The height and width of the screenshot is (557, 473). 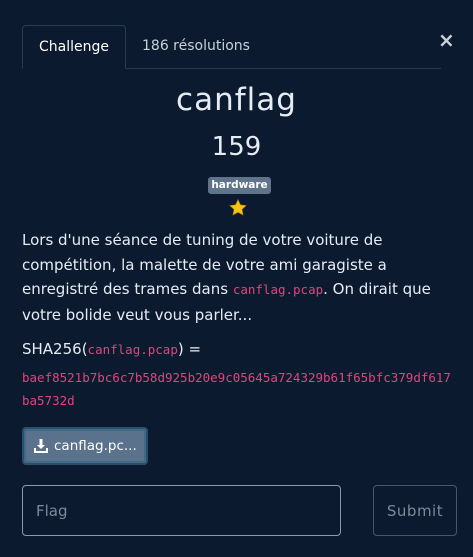 What do you see at coordinates (132, 349) in the screenshot?
I see `hash-filename: canflag.pcap` at bounding box center [132, 349].